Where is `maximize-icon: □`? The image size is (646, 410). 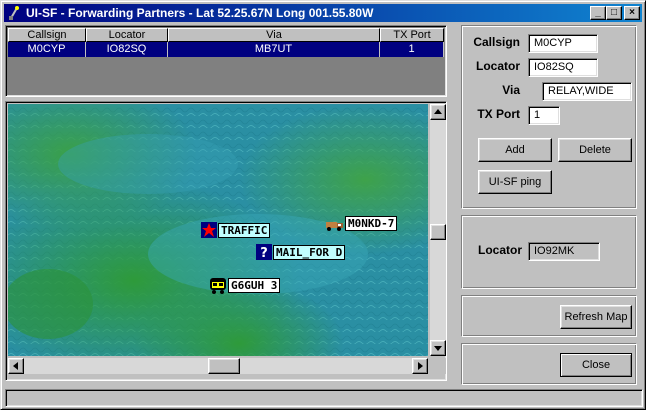
maximize-icon: □ is located at coordinates (614, 12).